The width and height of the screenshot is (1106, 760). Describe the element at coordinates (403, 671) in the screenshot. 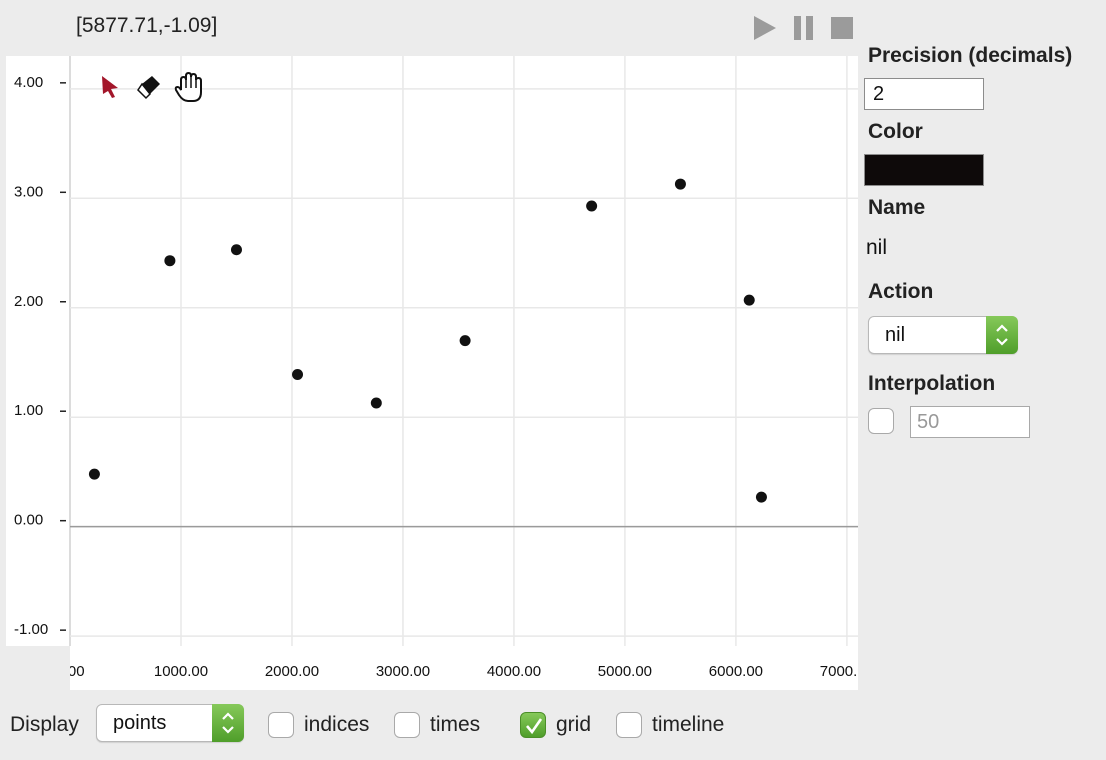

I see `x-tick-label: 3000.00` at that location.